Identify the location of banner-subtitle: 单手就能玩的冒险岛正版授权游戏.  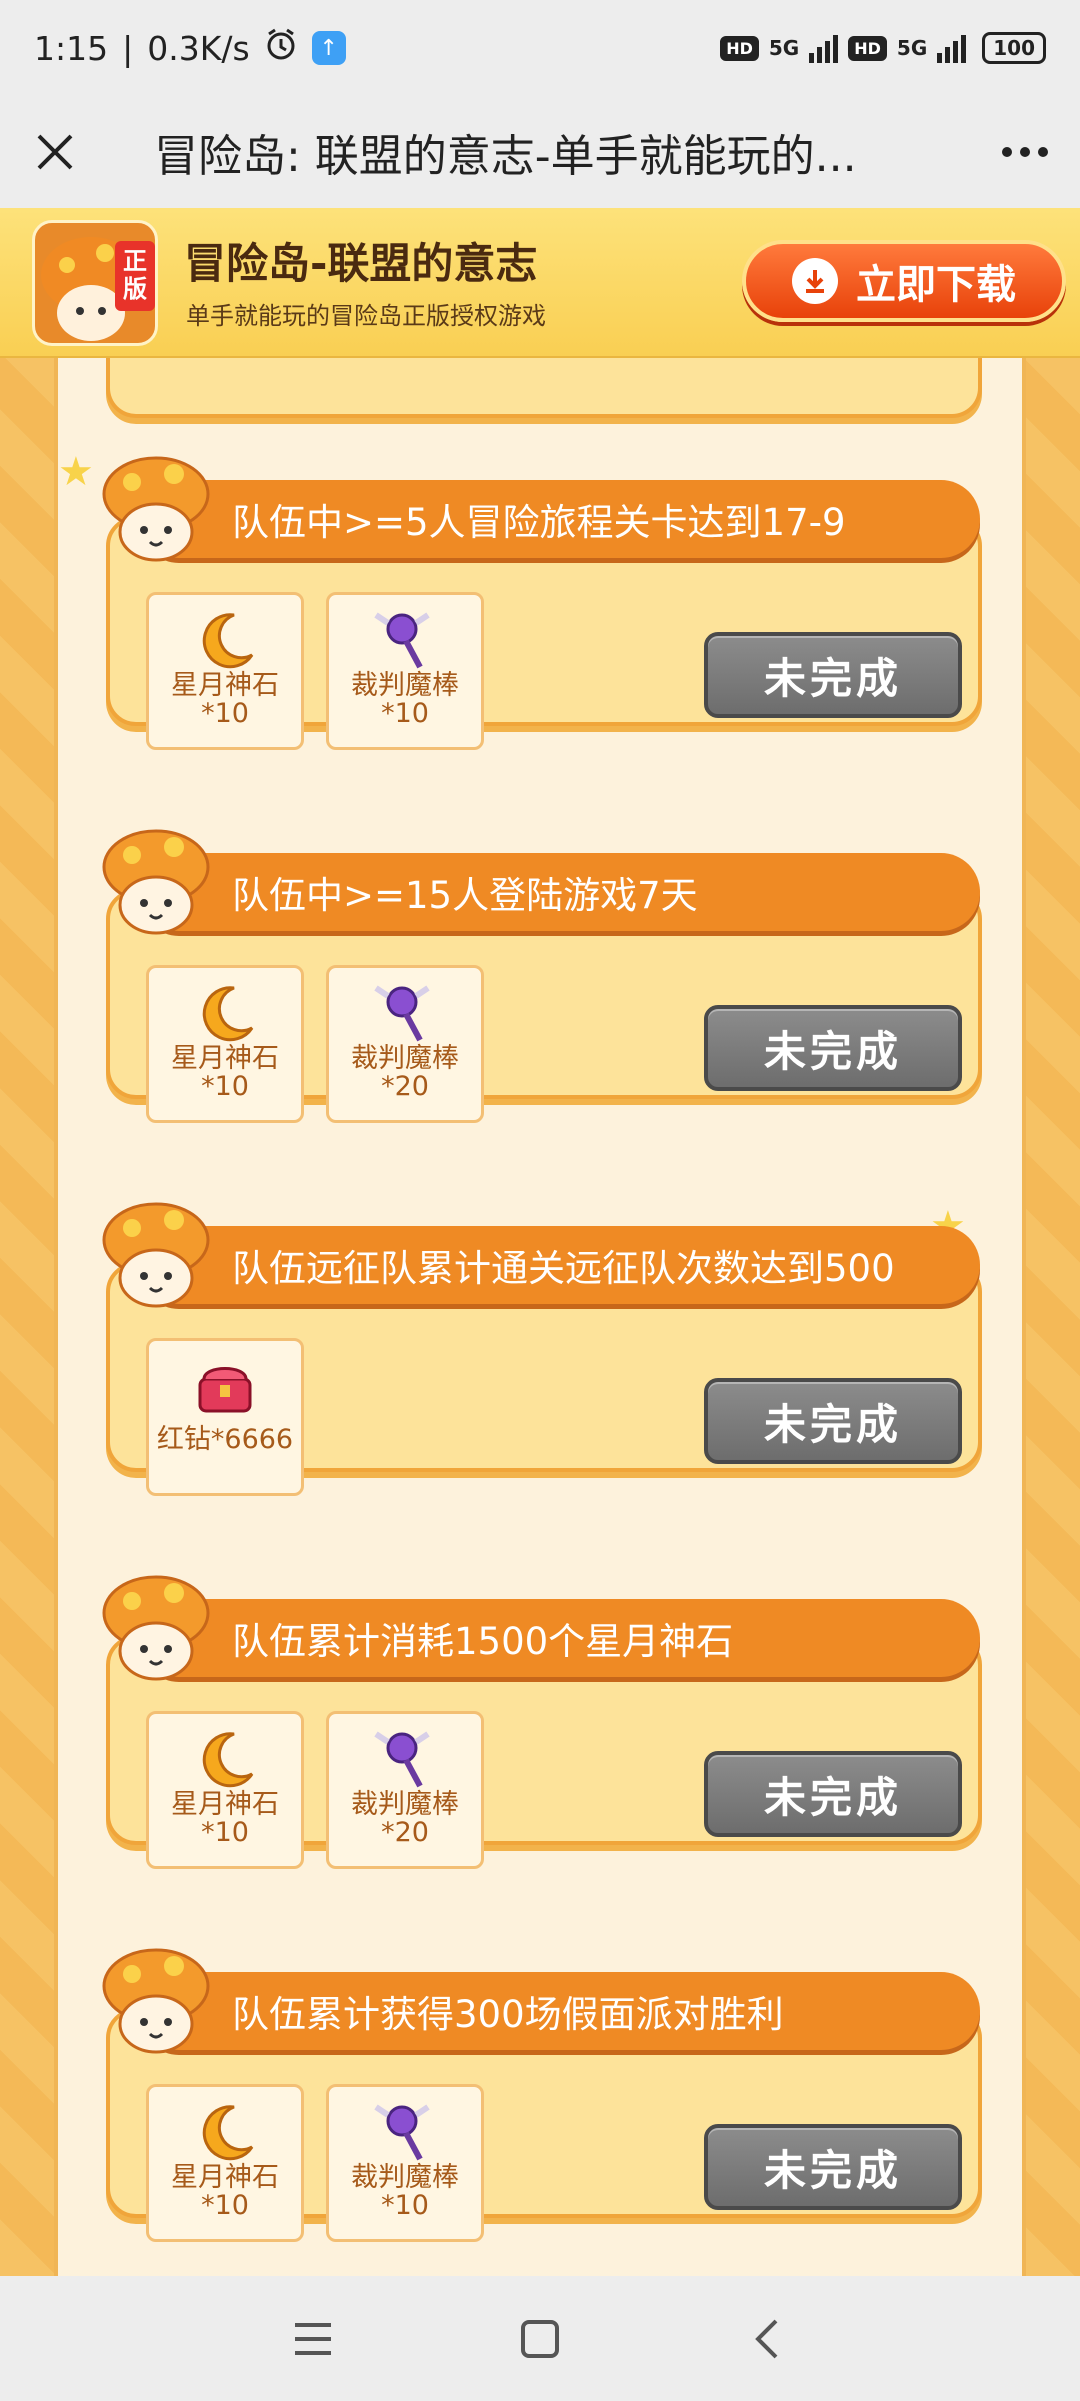
(366, 316).